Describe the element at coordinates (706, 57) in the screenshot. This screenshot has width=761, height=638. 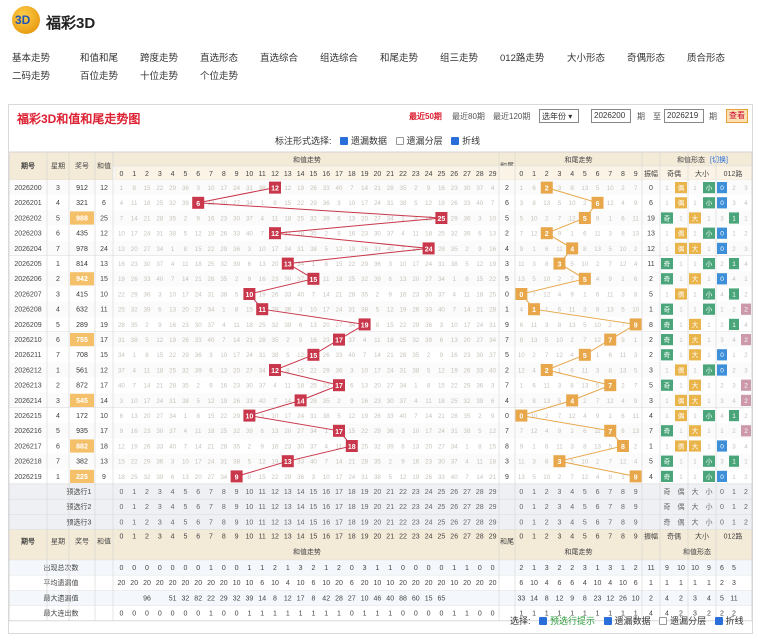
I see `nav-link: 质合形态` at that location.